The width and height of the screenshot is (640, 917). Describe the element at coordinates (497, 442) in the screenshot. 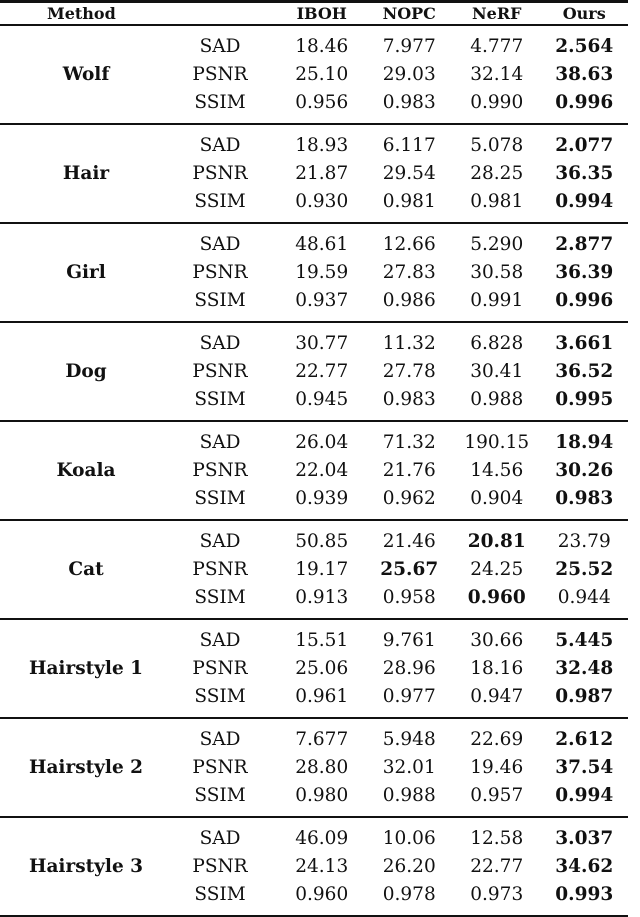

I see `metric-value-nerf: 190.15` at that location.